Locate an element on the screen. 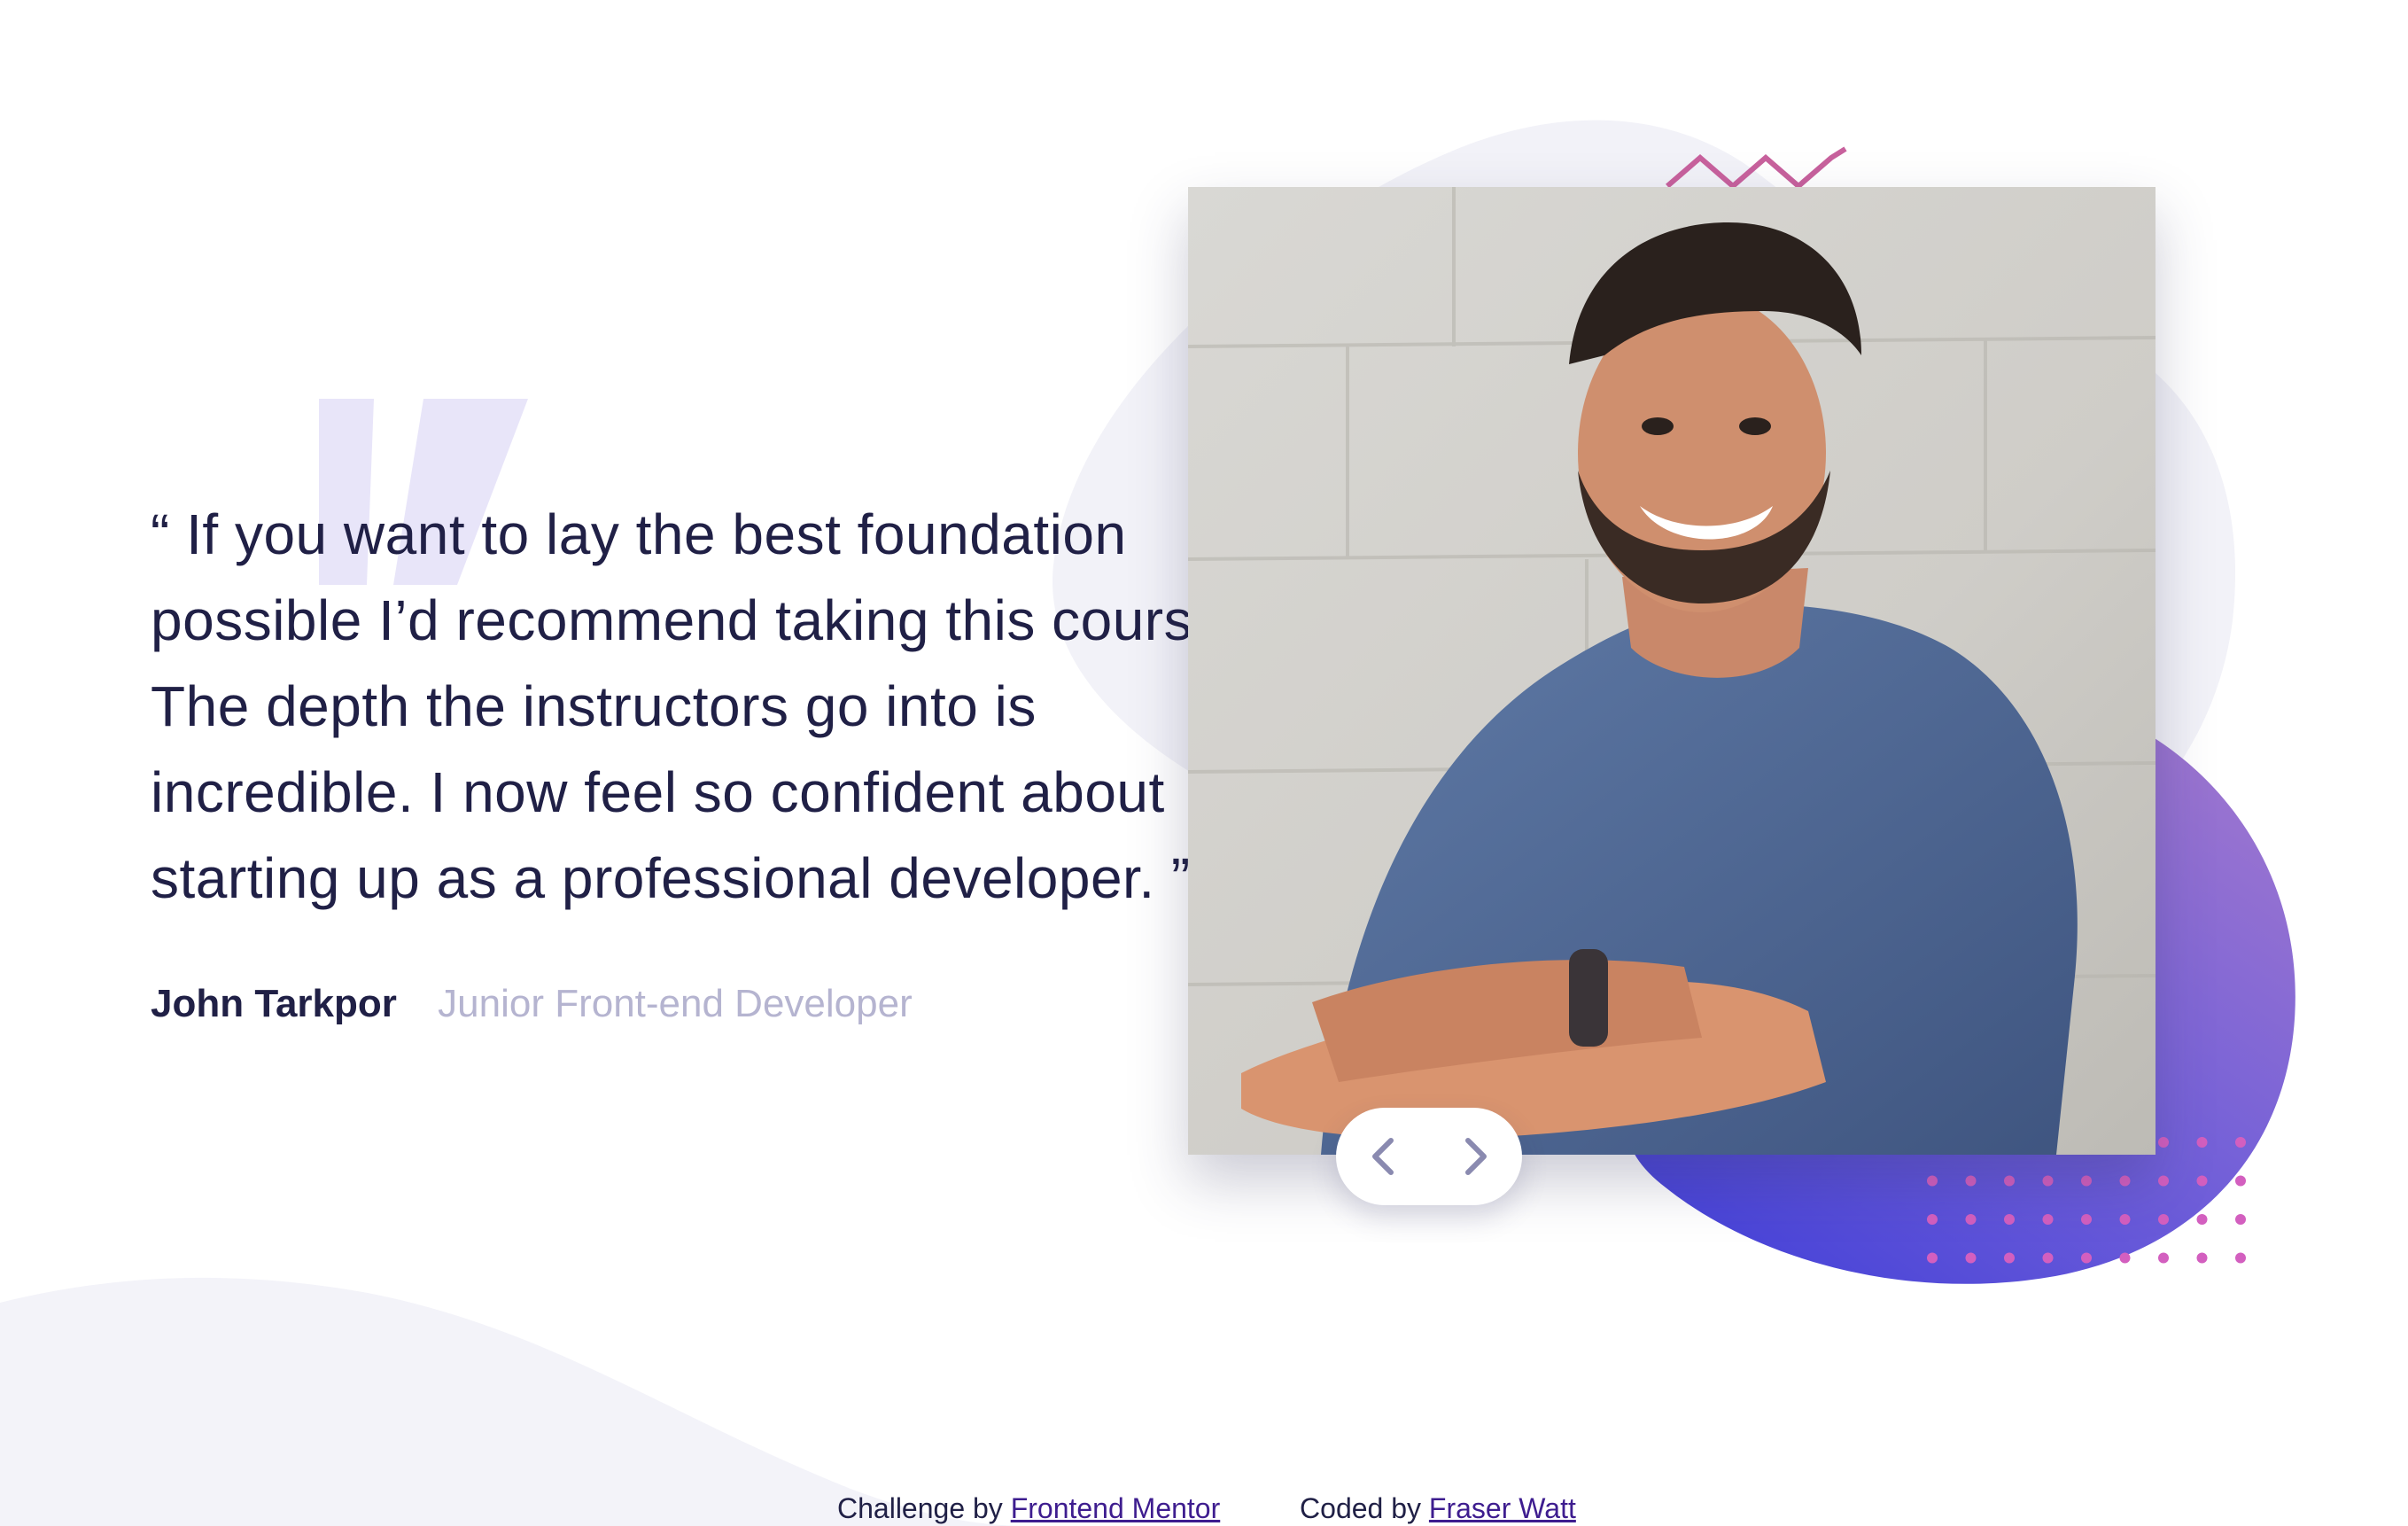  next-button is located at coordinates (1475, 1156).